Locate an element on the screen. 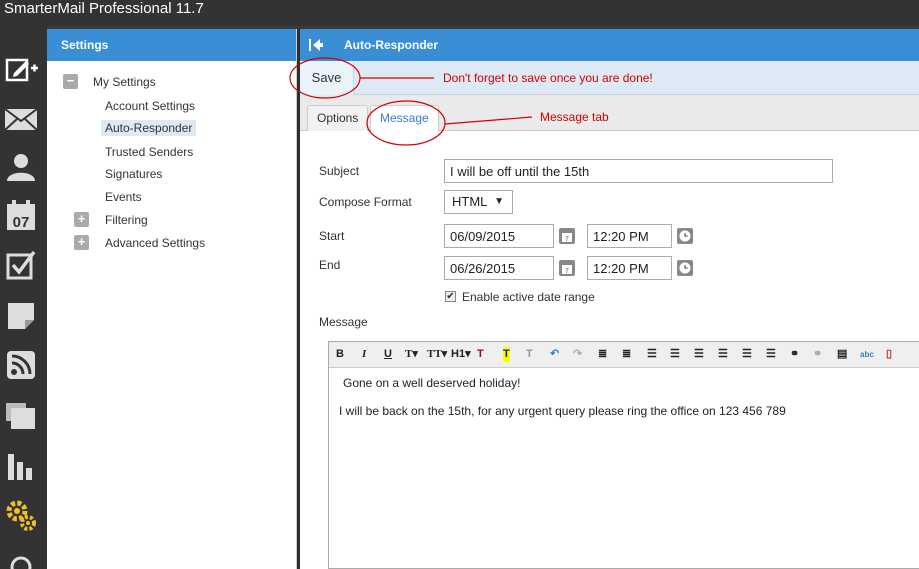 The height and width of the screenshot is (569, 919). underline-button: U is located at coordinates (388, 354).